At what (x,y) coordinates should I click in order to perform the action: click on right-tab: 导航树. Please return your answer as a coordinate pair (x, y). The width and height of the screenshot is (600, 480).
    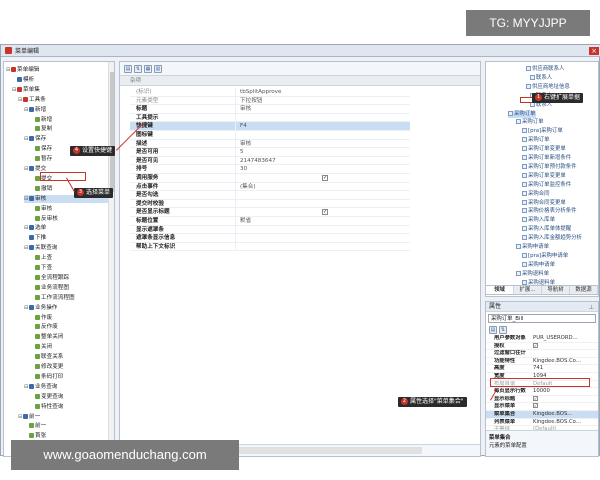
    Looking at the image, I should click on (556, 290).